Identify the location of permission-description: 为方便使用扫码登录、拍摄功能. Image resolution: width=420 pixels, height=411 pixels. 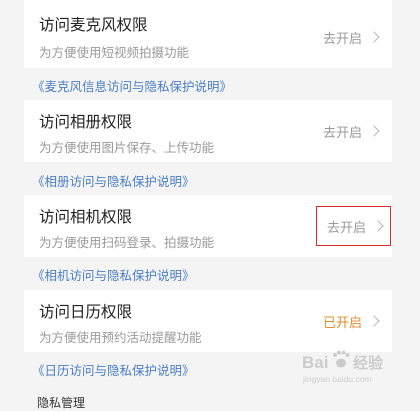
(127, 242).